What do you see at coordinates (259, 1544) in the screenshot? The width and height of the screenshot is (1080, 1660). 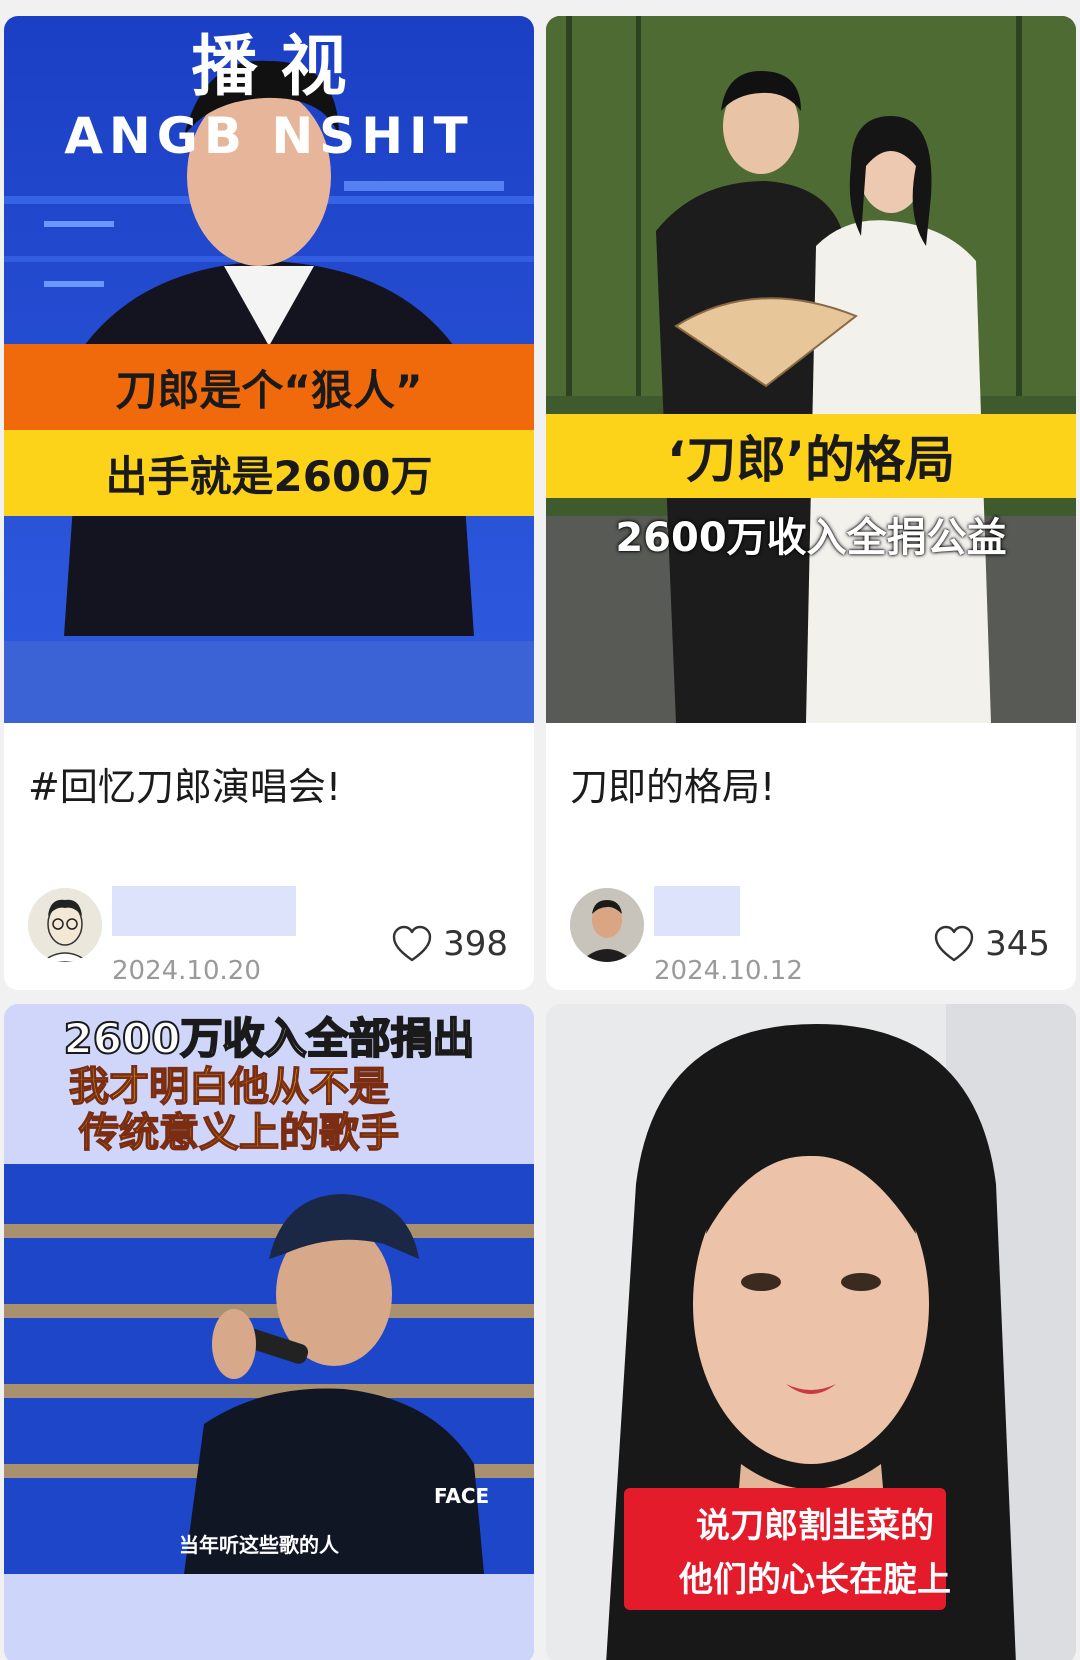 I see `thumbnail-subtitle: 当年听这些歌的人` at bounding box center [259, 1544].